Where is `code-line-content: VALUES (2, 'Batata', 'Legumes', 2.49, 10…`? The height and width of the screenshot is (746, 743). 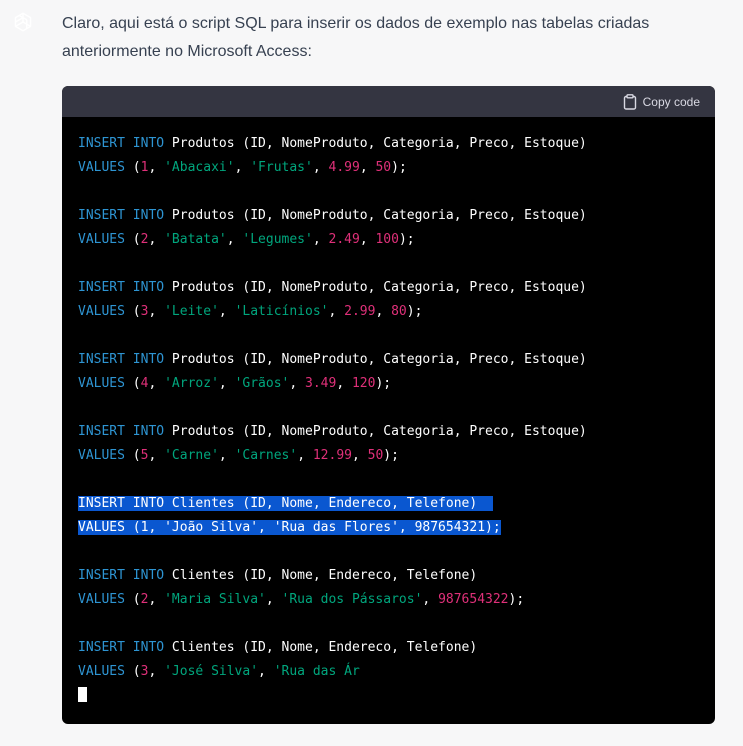 code-line-content: VALUES (2, 'Batata', 'Legumes', 2.49, 10… is located at coordinates (246, 239).